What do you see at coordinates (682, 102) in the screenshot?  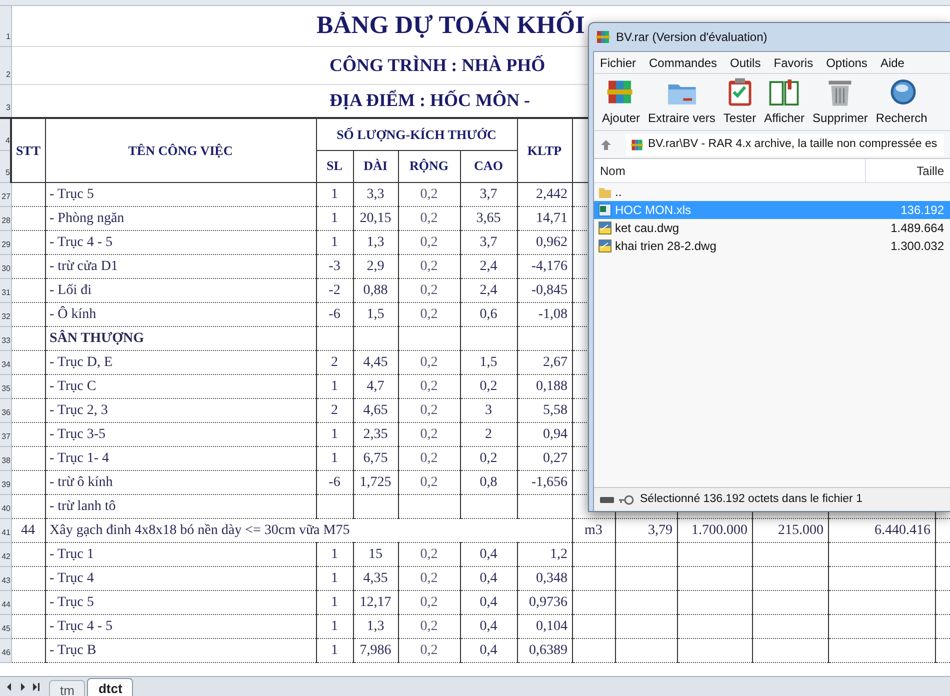 I see `toolbar-button: Extraire vers` at bounding box center [682, 102].